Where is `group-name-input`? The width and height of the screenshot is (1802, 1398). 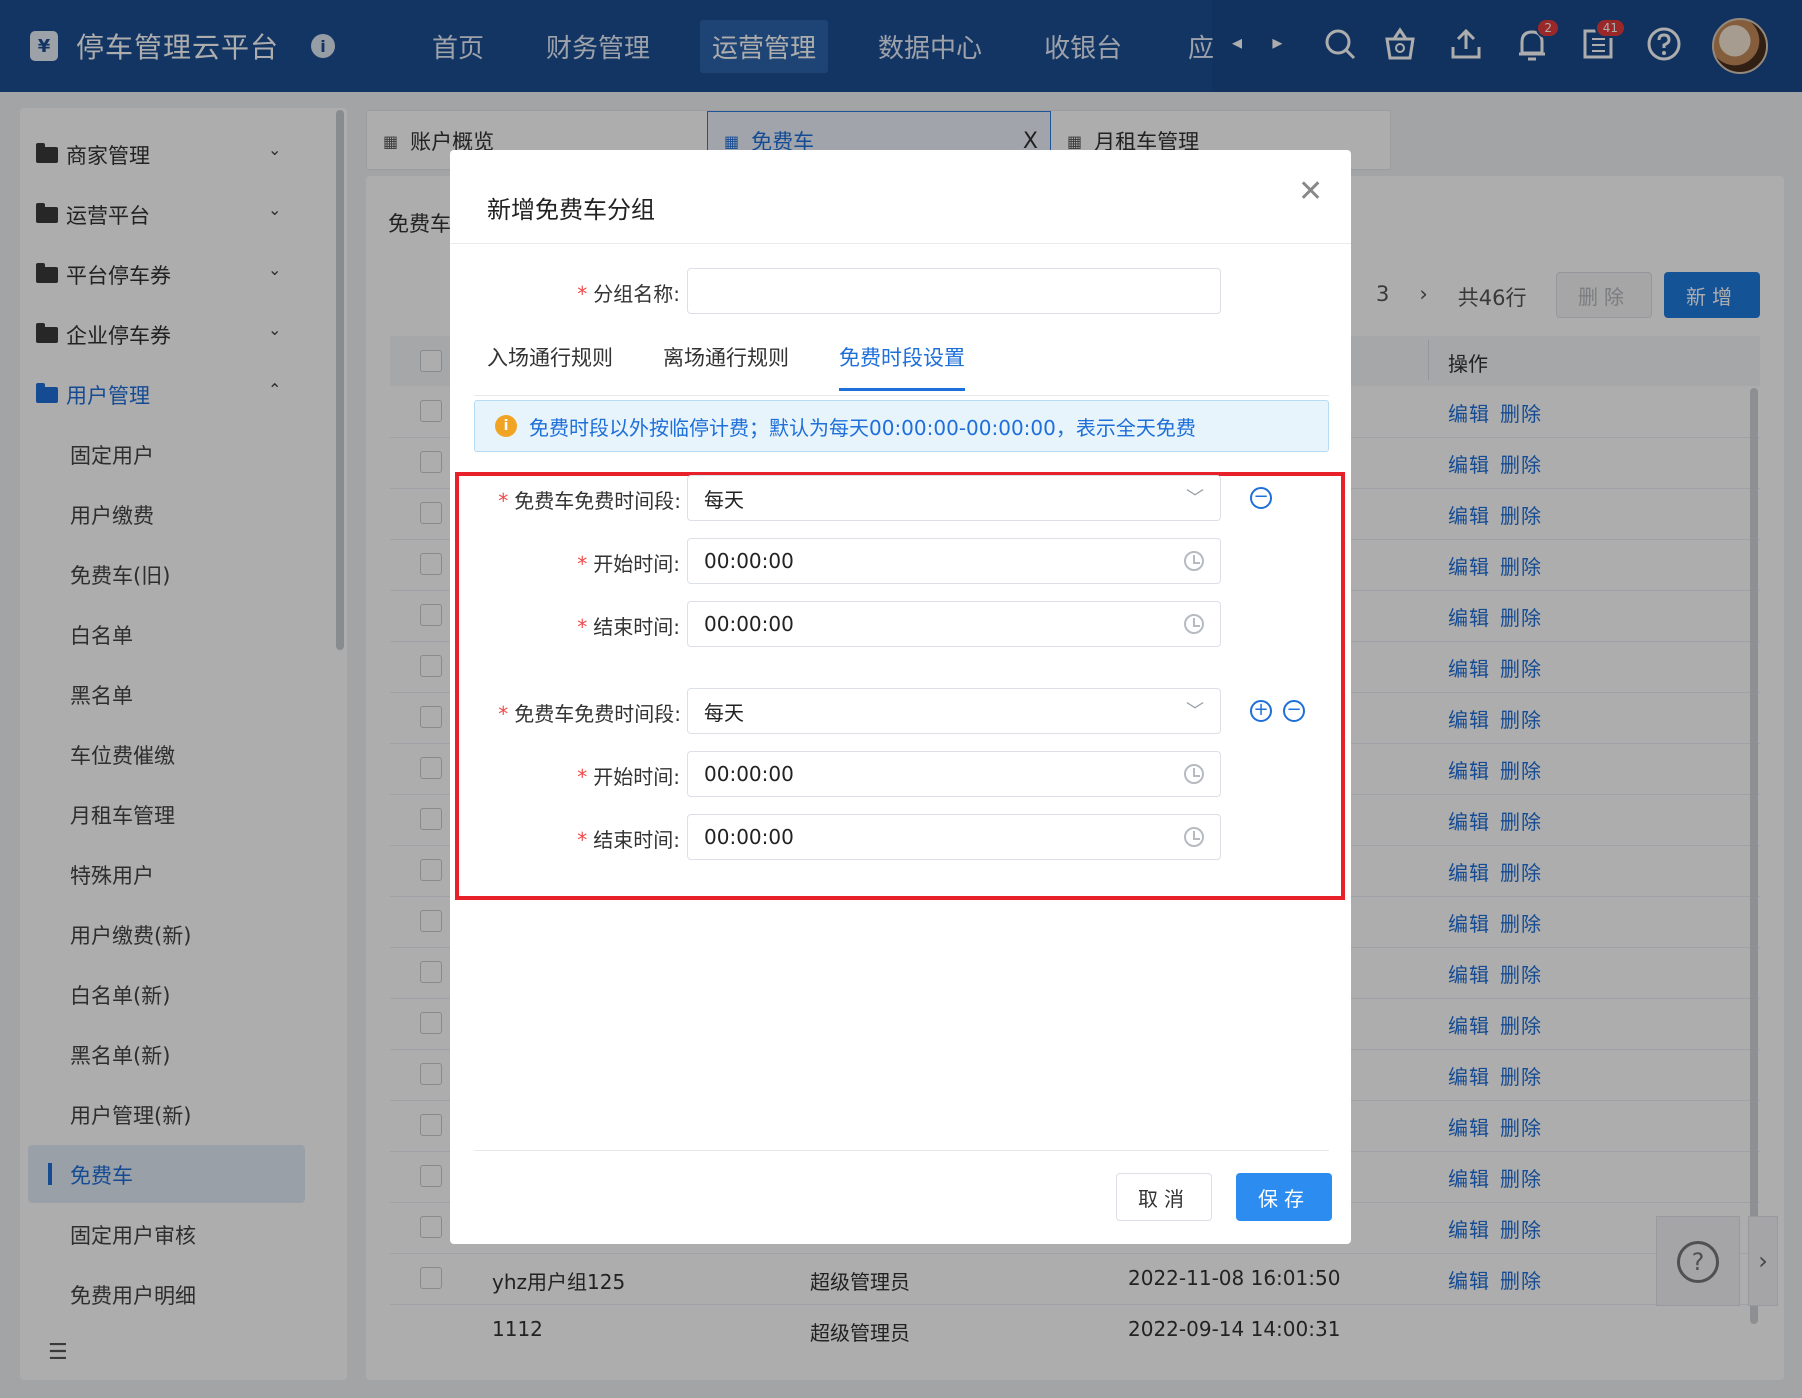
group-name-input is located at coordinates (954, 291).